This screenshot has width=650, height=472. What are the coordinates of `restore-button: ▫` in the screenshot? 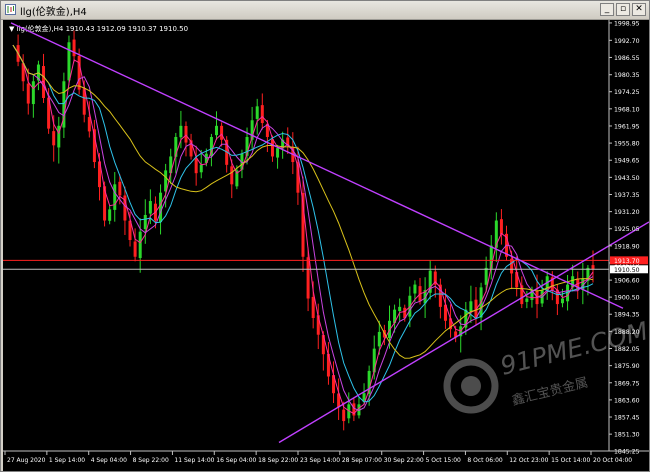 It's located at (623, 9).